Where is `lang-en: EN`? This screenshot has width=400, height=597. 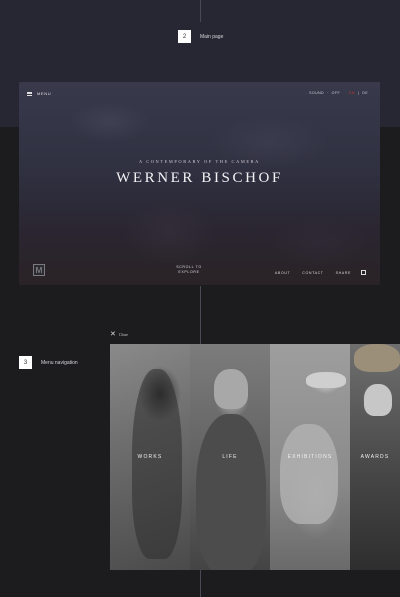 lang-en: EN is located at coordinates (352, 93).